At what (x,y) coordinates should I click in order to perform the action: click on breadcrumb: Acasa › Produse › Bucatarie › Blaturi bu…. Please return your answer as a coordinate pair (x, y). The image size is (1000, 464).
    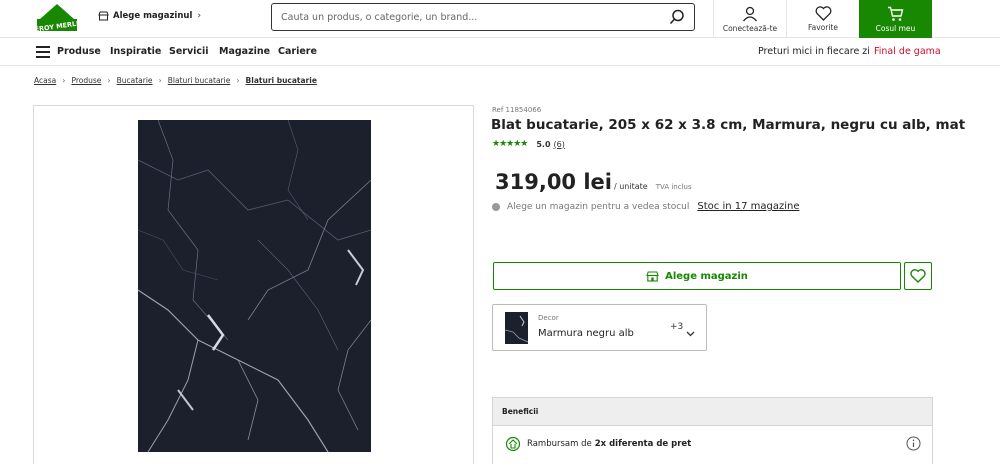
    Looking at the image, I should click on (175, 80).